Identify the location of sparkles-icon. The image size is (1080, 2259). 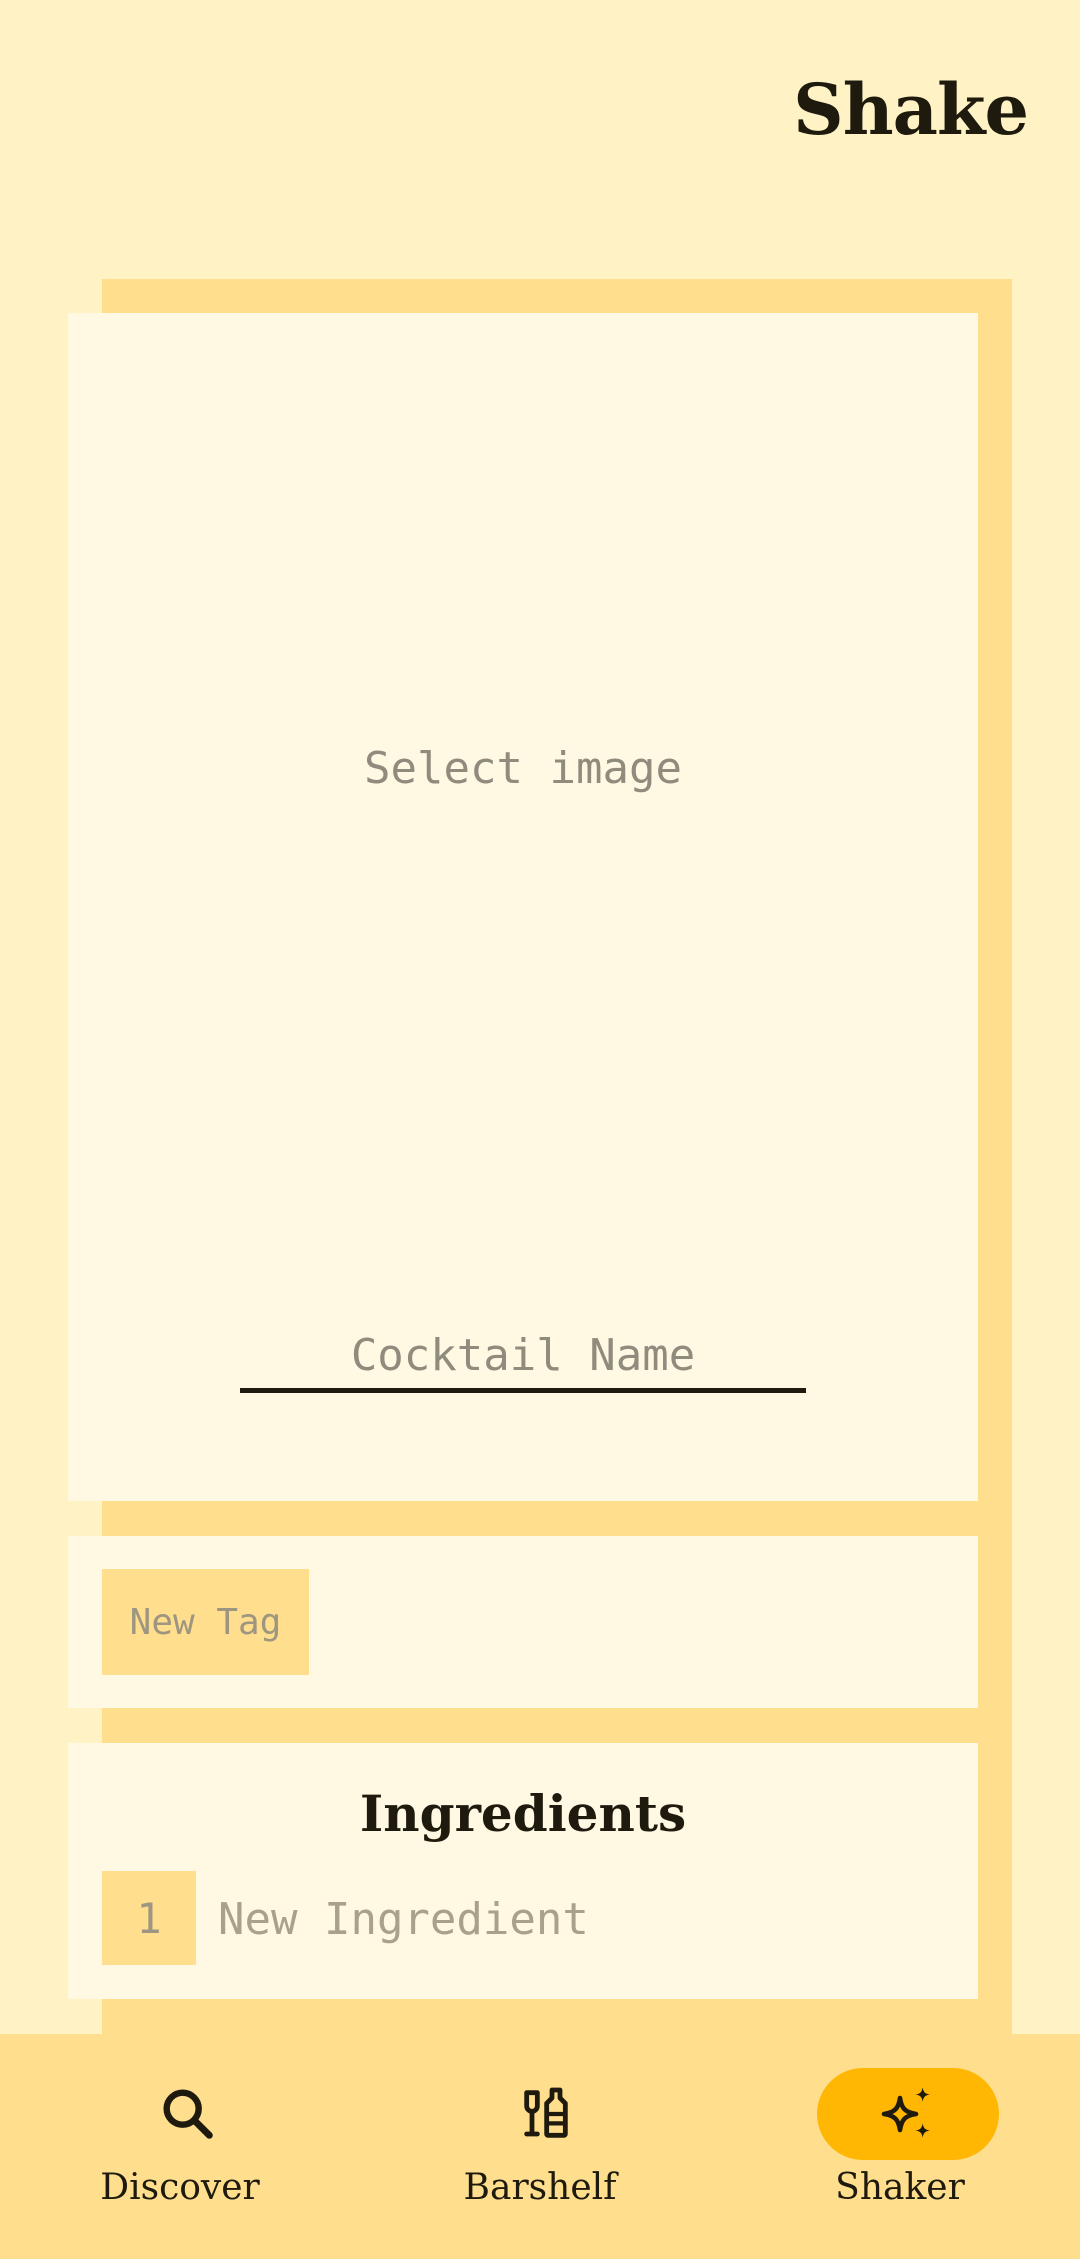
(905, 2112).